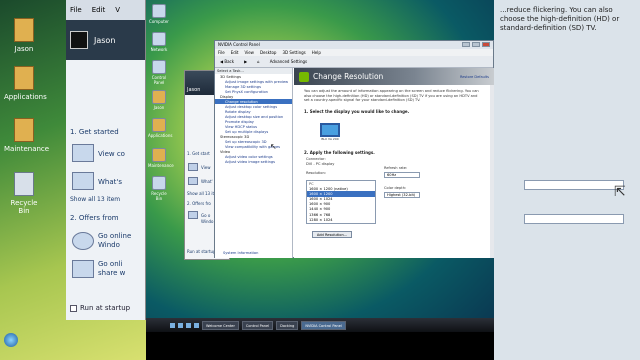 The height and width of the screenshot is (360, 640). What do you see at coordinates (188, 325) in the screenshot?
I see `internet-explorer-icon` at bounding box center [188, 325].